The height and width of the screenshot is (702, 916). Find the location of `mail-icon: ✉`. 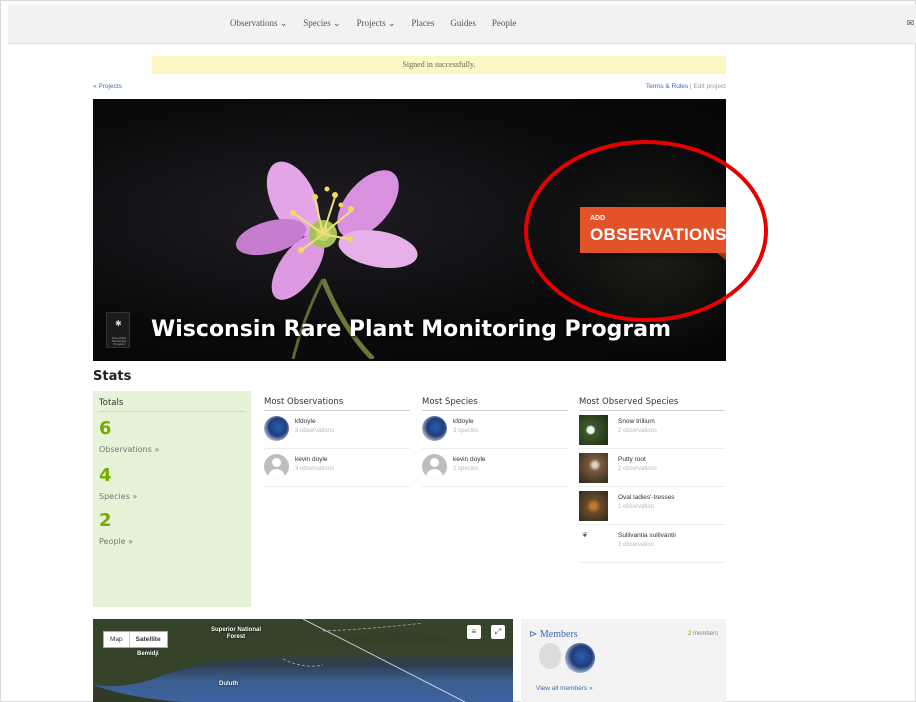

mail-icon: ✉ is located at coordinates (910, 23).